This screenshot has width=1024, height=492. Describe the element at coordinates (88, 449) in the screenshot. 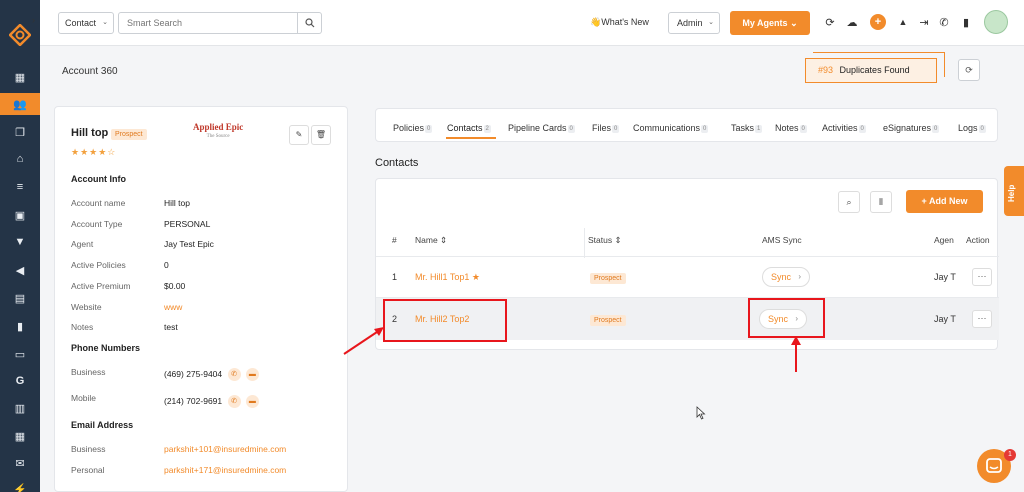

I see `email-label: Business` at that location.